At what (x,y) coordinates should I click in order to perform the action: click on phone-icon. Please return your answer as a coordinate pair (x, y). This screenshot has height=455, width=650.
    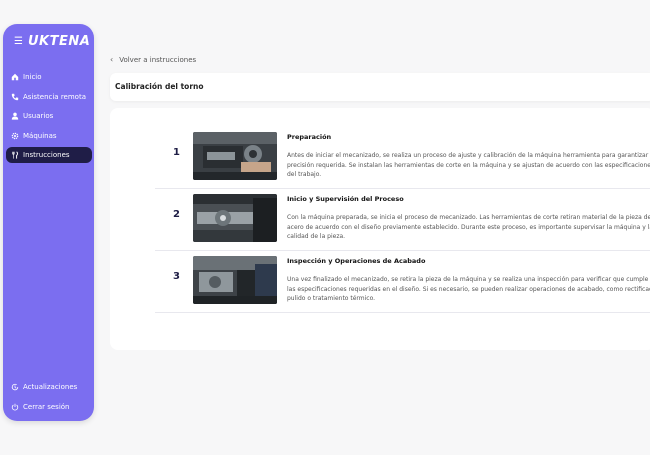
    Looking at the image, I should click on (14, 96).